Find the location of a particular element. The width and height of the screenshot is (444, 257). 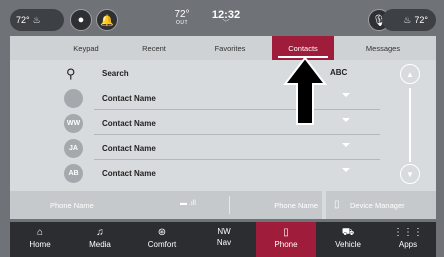

driver-profile-button: ● is located at coordinates (81, 20).